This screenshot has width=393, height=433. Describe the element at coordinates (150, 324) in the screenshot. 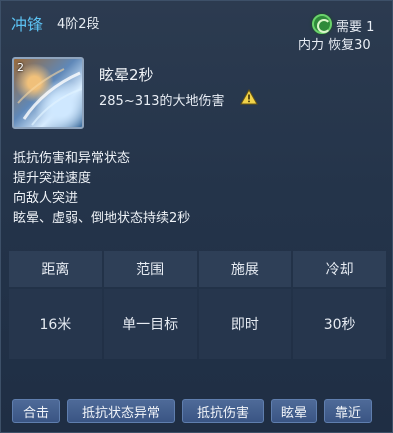

I see `stat-value-area: 单一目标` at that location.